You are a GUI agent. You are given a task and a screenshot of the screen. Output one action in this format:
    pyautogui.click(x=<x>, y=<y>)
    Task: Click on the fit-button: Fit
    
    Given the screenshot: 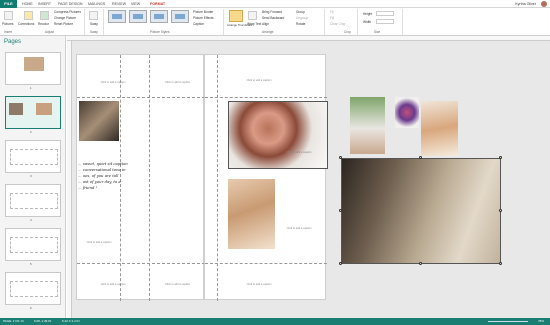 What is the action you would take?
    pyautogui.click(x=332, y=12)
    